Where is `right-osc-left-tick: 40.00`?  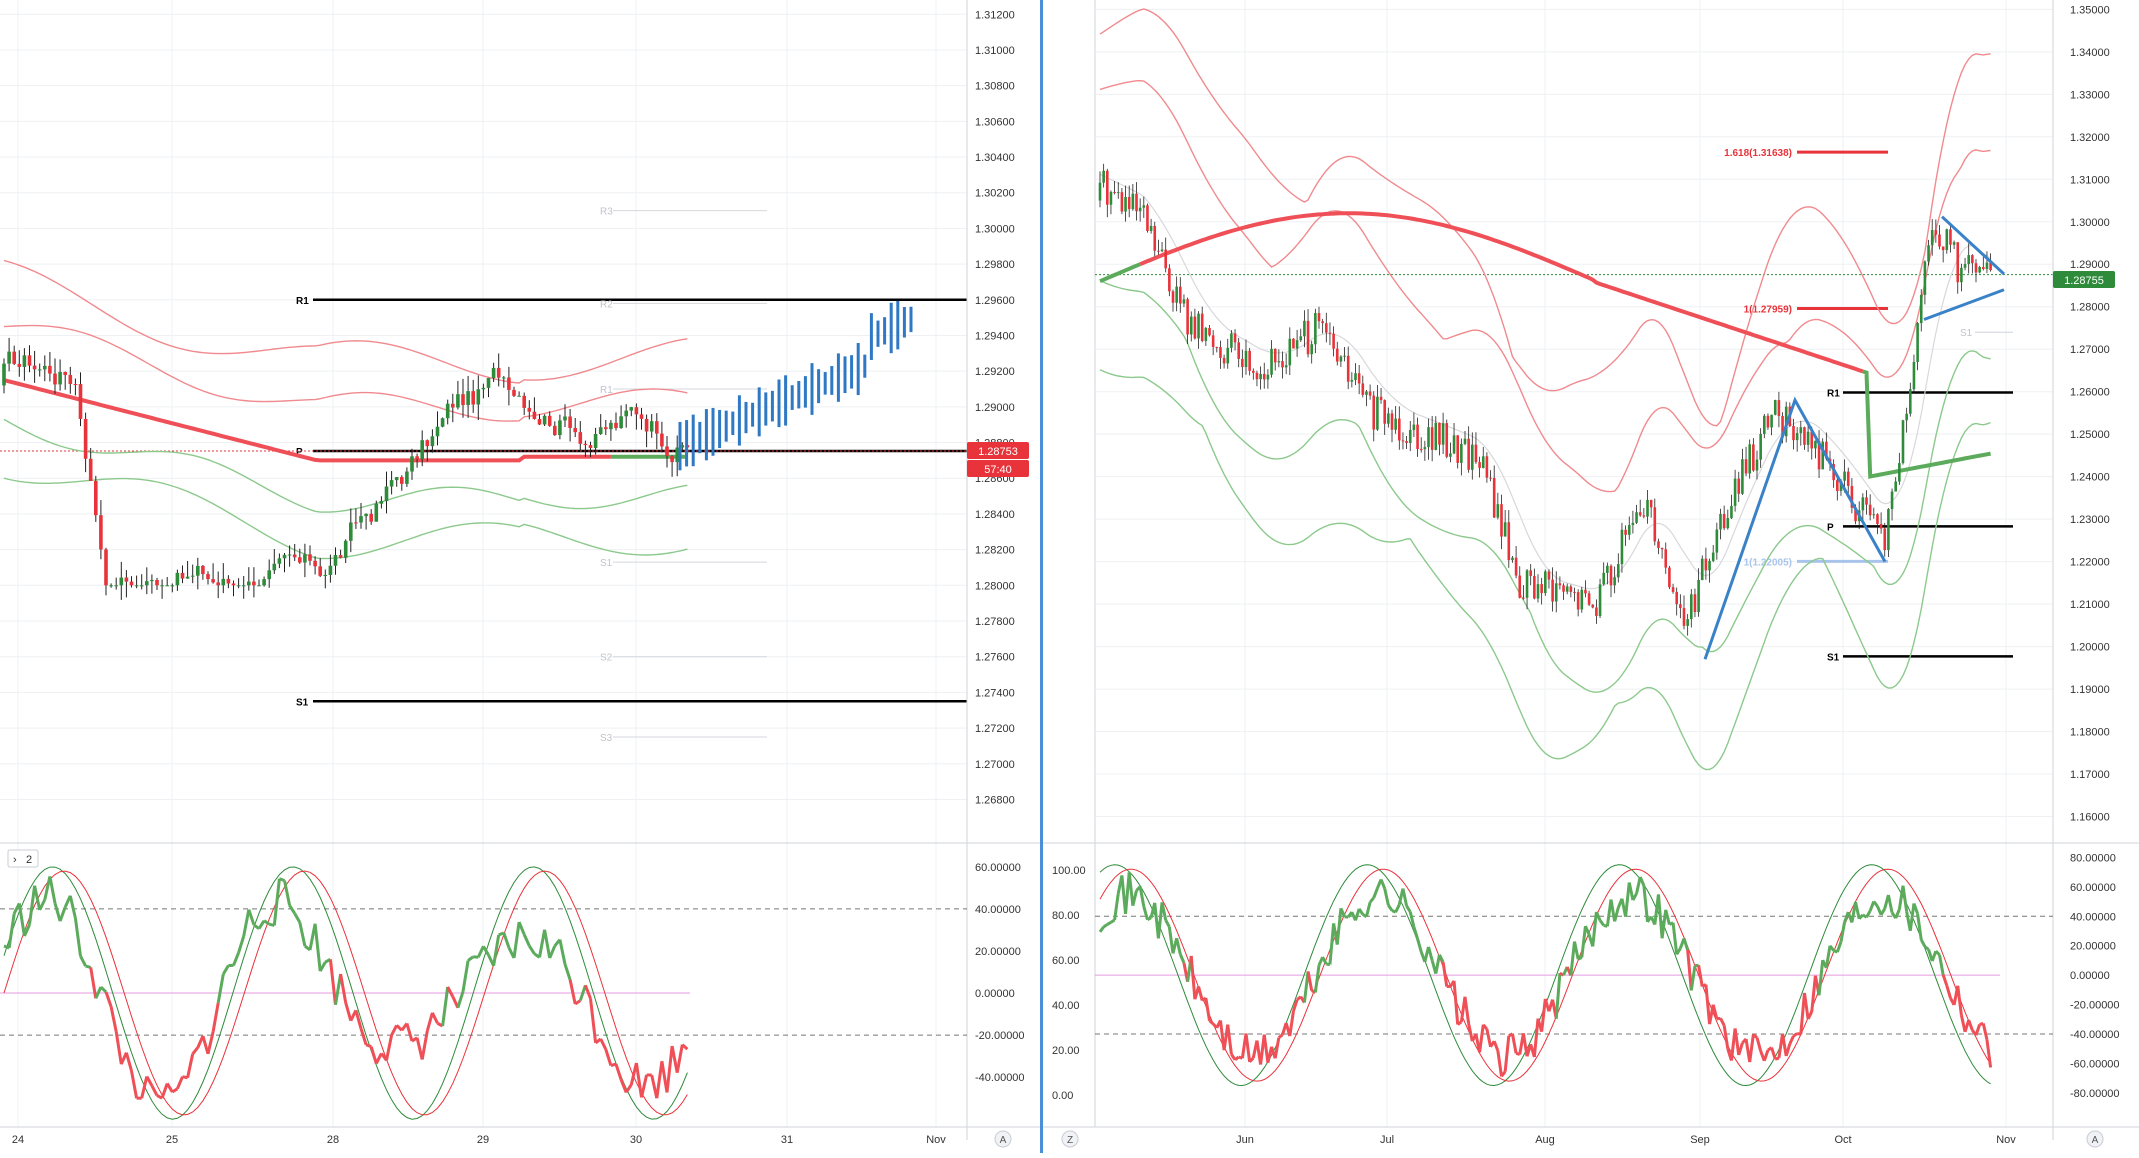
right-osc-left-tick: 40.00 is located at coordinates (1066, 1006).